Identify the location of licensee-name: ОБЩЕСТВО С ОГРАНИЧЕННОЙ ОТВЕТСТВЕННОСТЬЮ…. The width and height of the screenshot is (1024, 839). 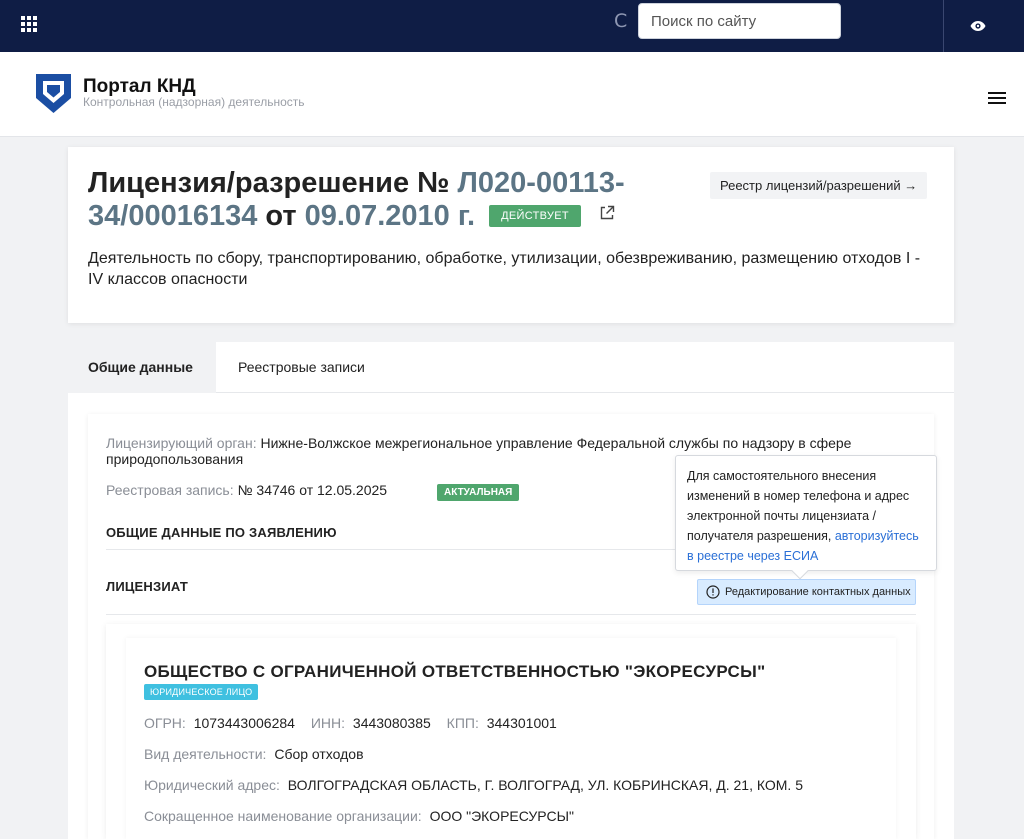
(455, 671).